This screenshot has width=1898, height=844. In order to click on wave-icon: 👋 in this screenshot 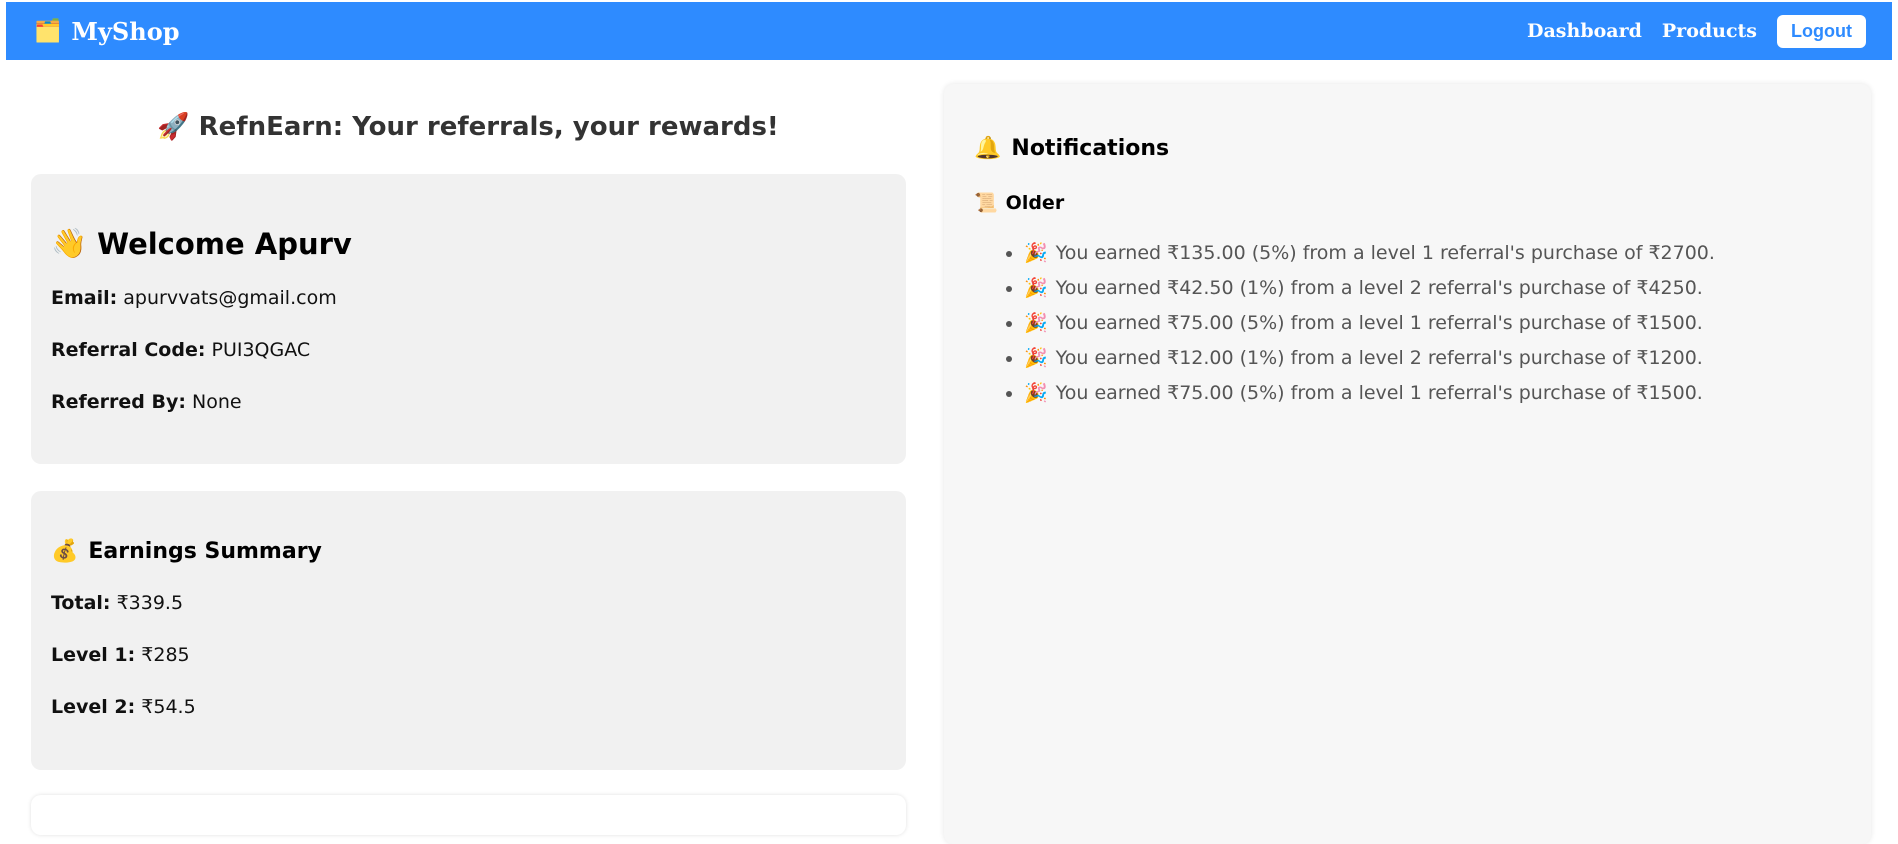, I will do `click(69, 243)`.